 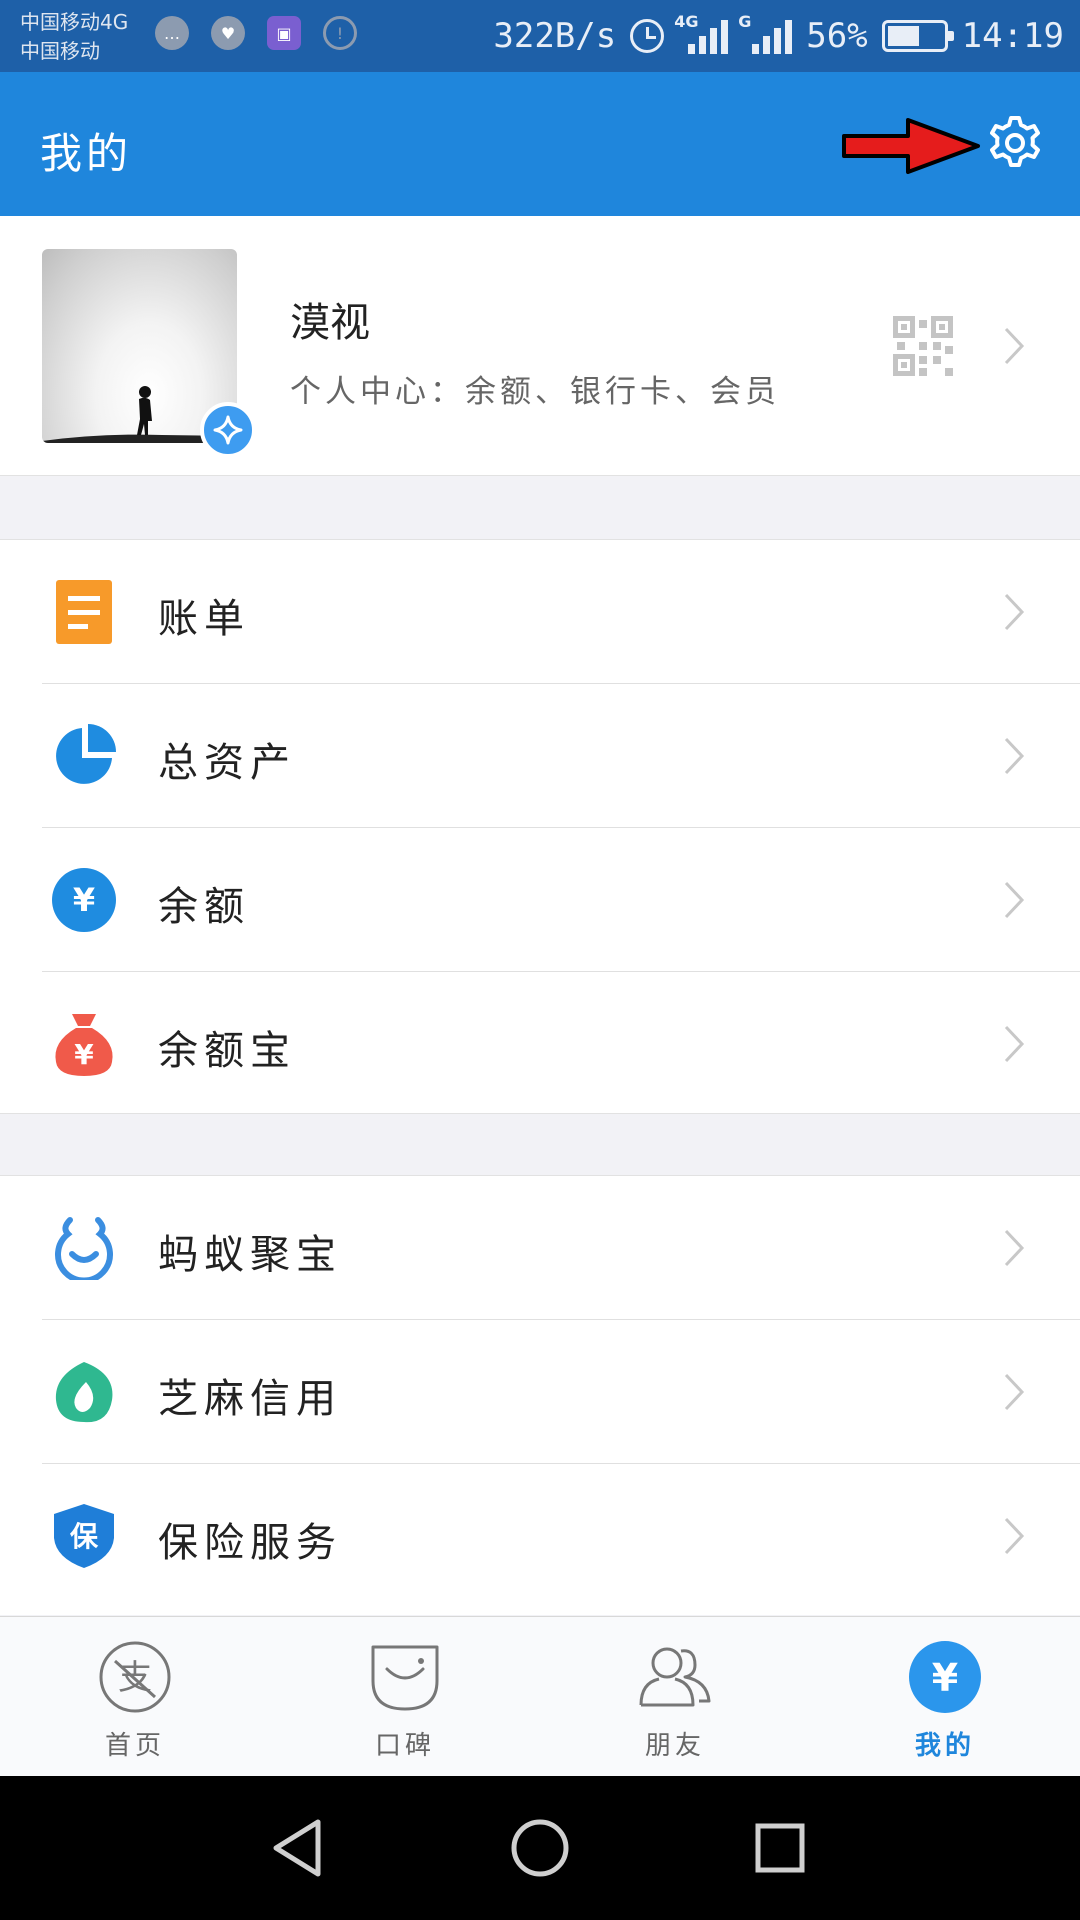 What do you see at coordinates (84, 1248) in the screenshot?
I see `ant-fortune-icon` at bounding box center [84, 1248].